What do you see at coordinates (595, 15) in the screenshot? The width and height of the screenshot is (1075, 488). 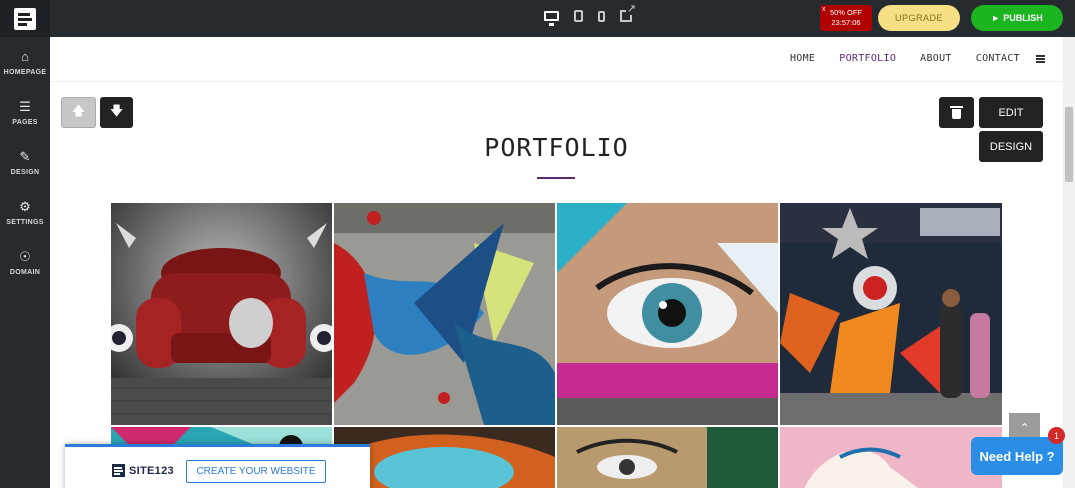 I see `device-switcher` at bounding box center [595, 15].